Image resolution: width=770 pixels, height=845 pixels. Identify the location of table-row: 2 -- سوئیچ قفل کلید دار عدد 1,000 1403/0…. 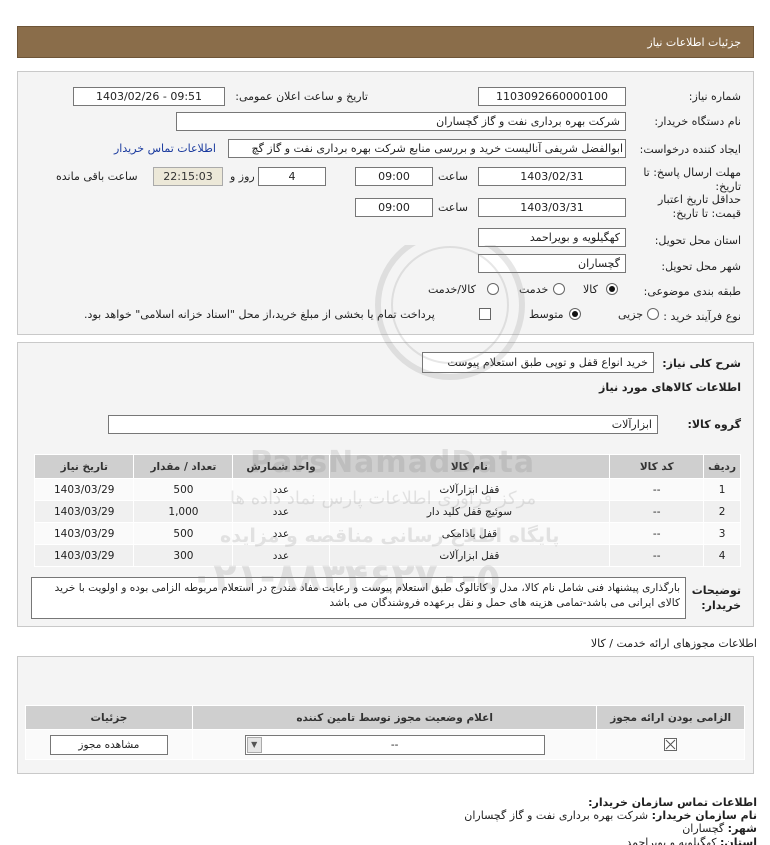
(387, 511).